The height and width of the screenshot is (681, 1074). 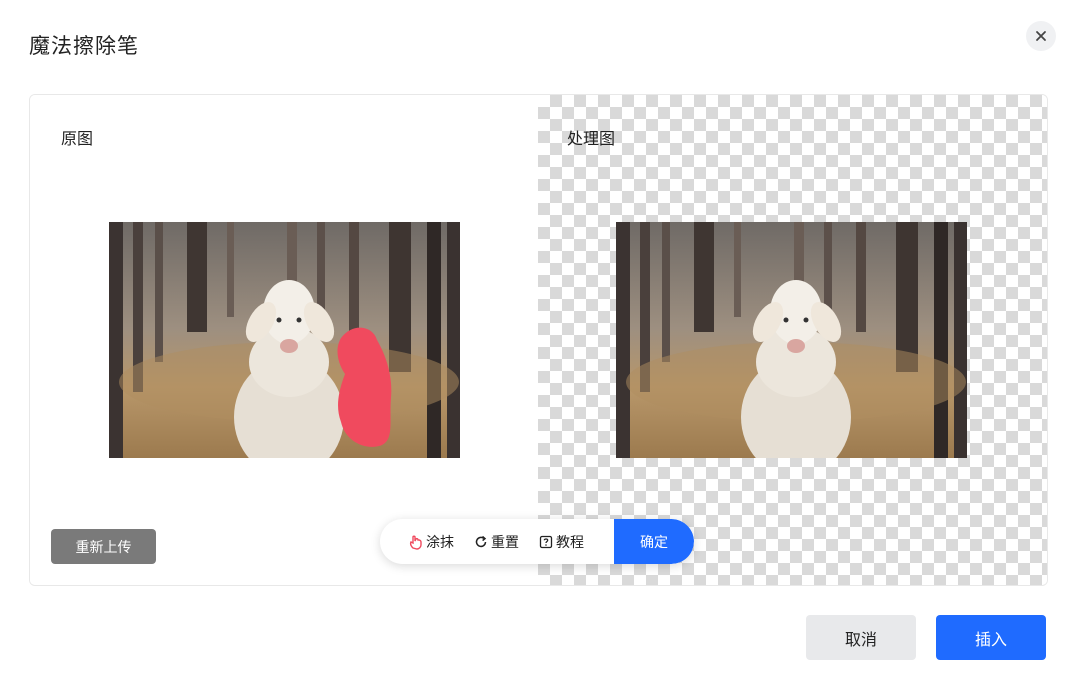 I want to click on reupload-button: 重新上传, so click(x=103, y=546).